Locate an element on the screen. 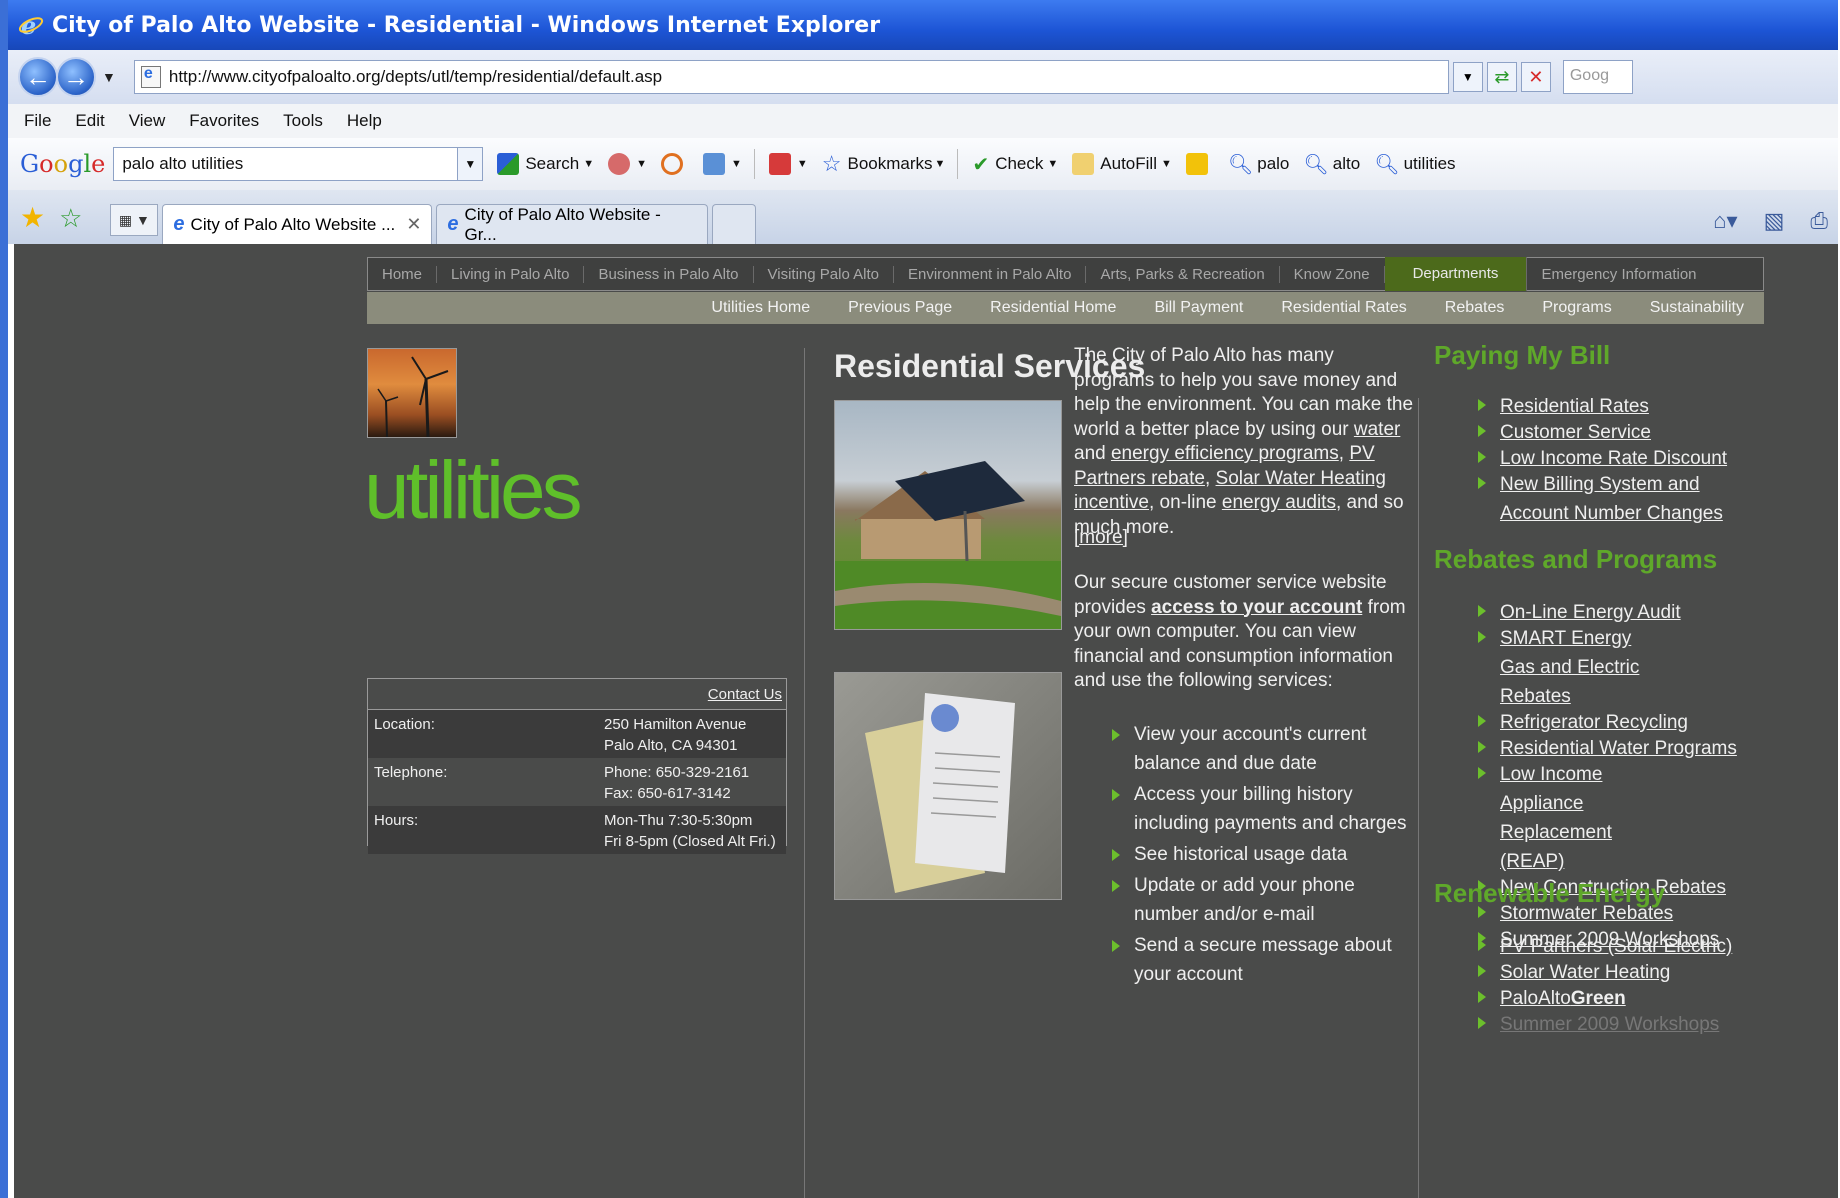 The width and height of the screenshot is (1840, 1198). menu-edit: Edit is located at coordinates (89, 121).